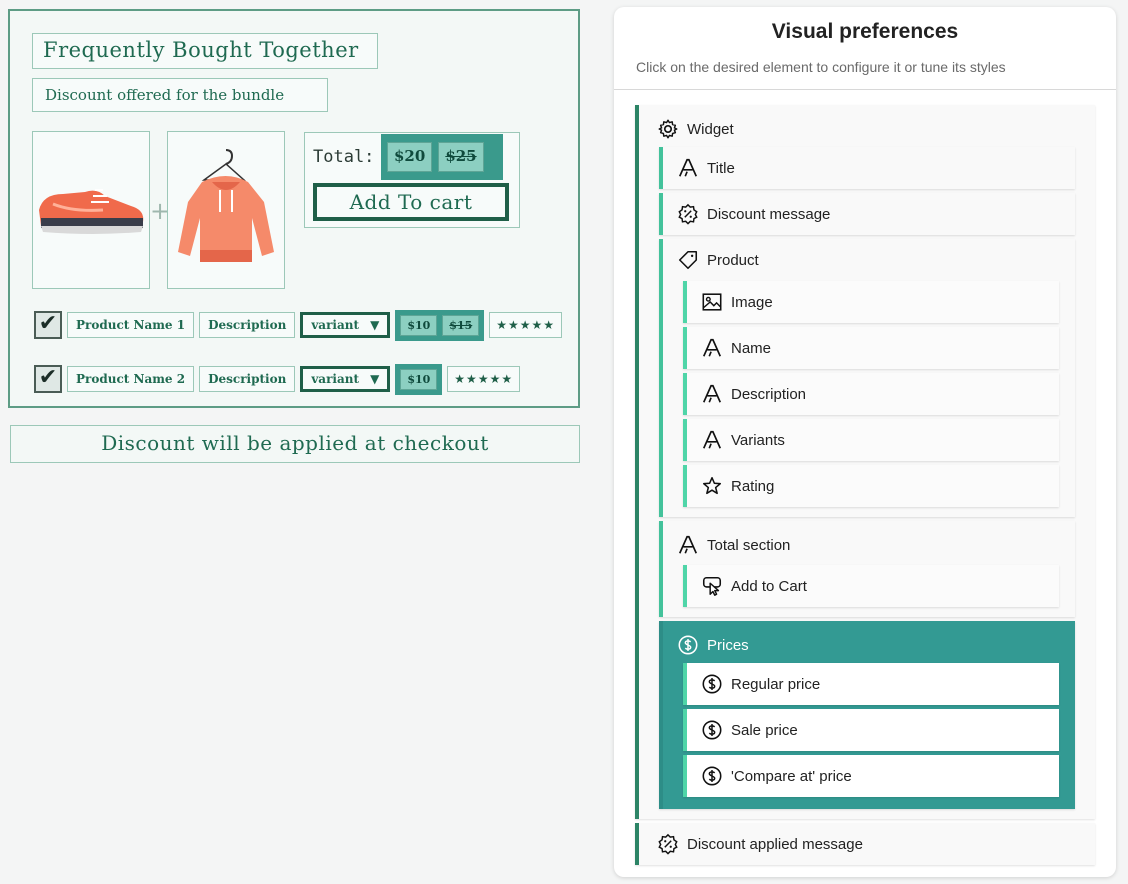  I want to click on panel-title: Visual preferences, so click(865, 31).